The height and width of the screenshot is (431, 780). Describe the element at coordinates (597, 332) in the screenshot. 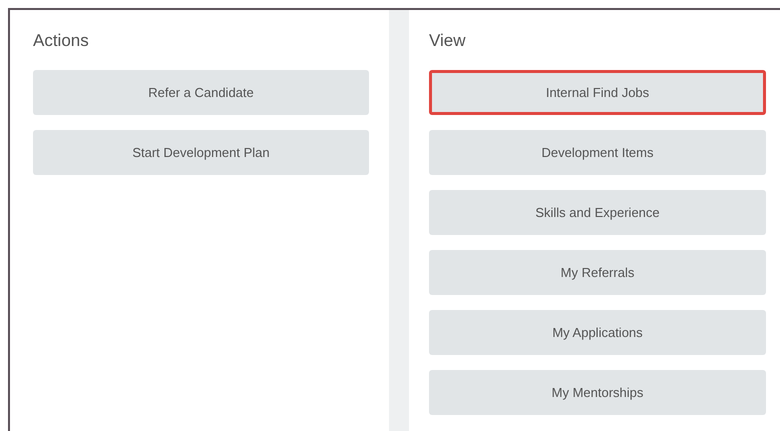

I see `action-button: My Applications` at that location.